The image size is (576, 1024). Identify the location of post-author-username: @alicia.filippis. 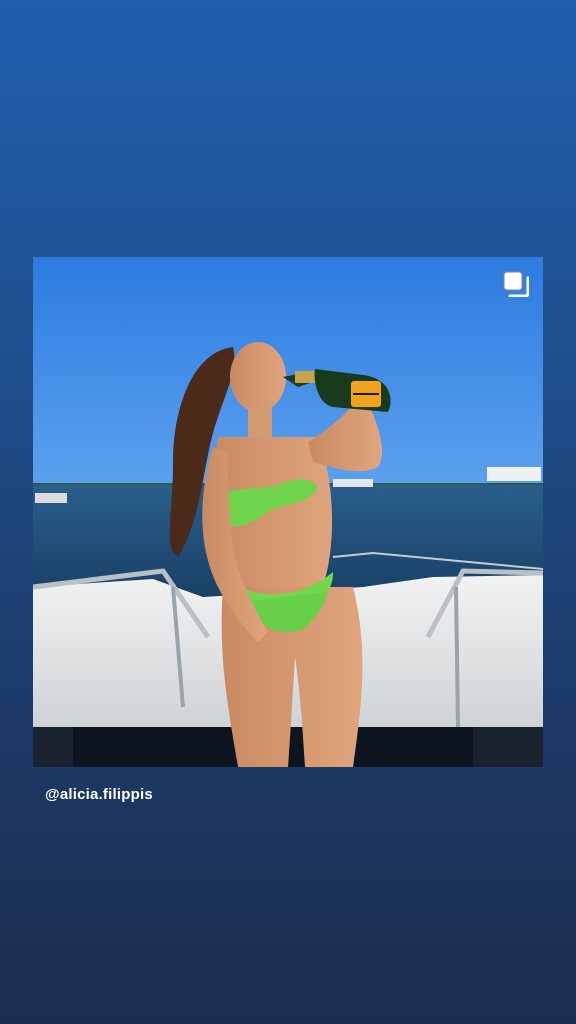
(99, 794).